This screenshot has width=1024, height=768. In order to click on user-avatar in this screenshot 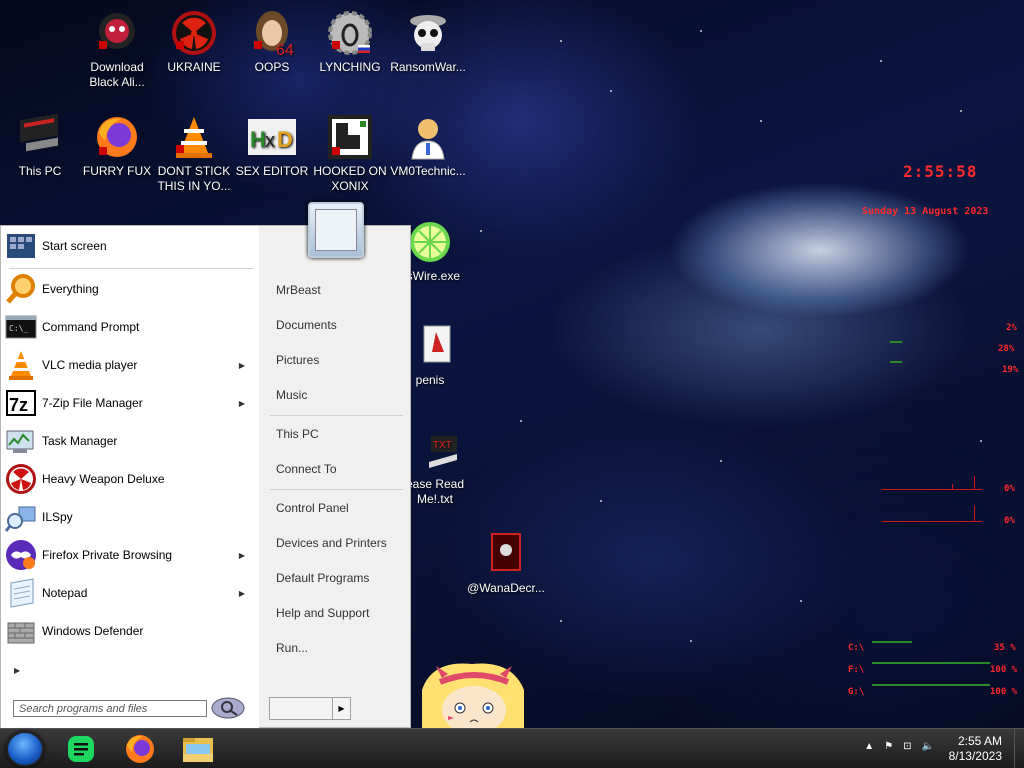, I will do `click(336, 230)`.